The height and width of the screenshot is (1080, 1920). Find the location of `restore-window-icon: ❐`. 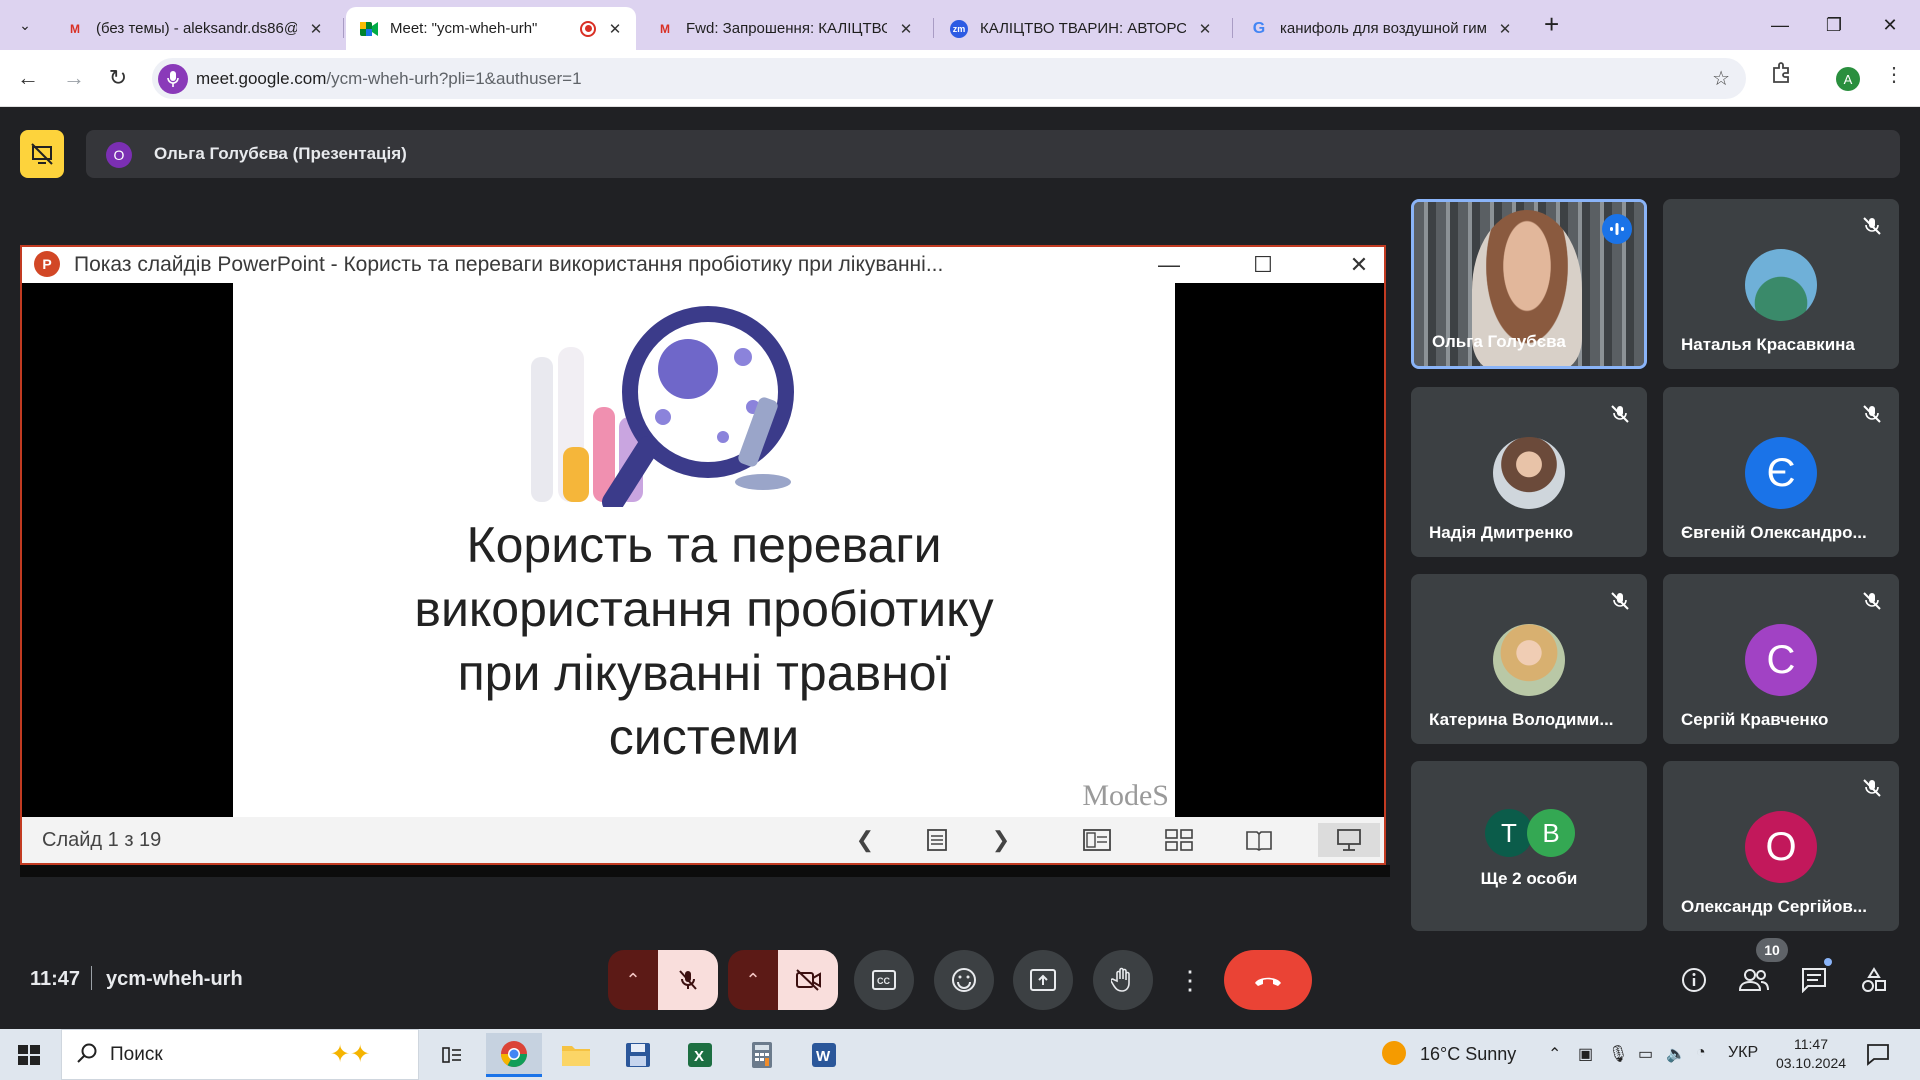

restore-window-icon: ❐ is located at coordinates (1834, 25).